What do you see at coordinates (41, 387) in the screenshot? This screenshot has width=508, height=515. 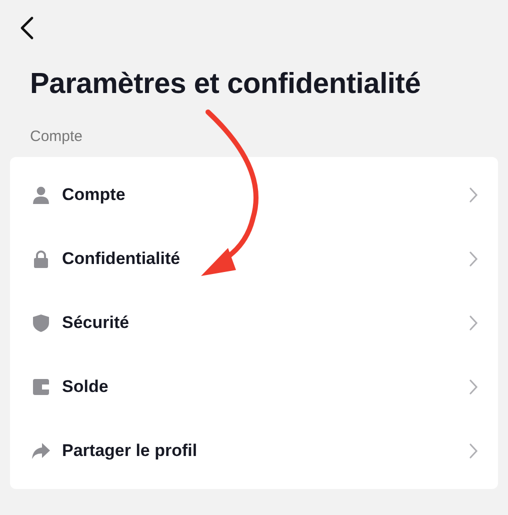 I see `wallet-icon` at bounding box center [41, 387].